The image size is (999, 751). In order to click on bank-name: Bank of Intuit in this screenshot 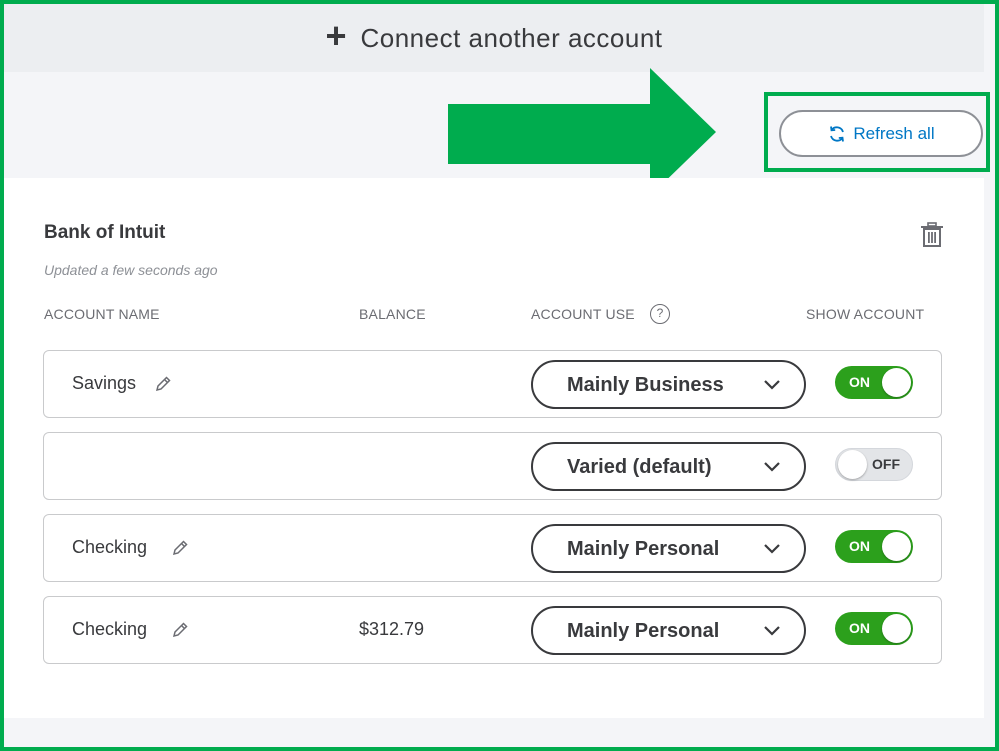, I will do `click(105, 232)`.